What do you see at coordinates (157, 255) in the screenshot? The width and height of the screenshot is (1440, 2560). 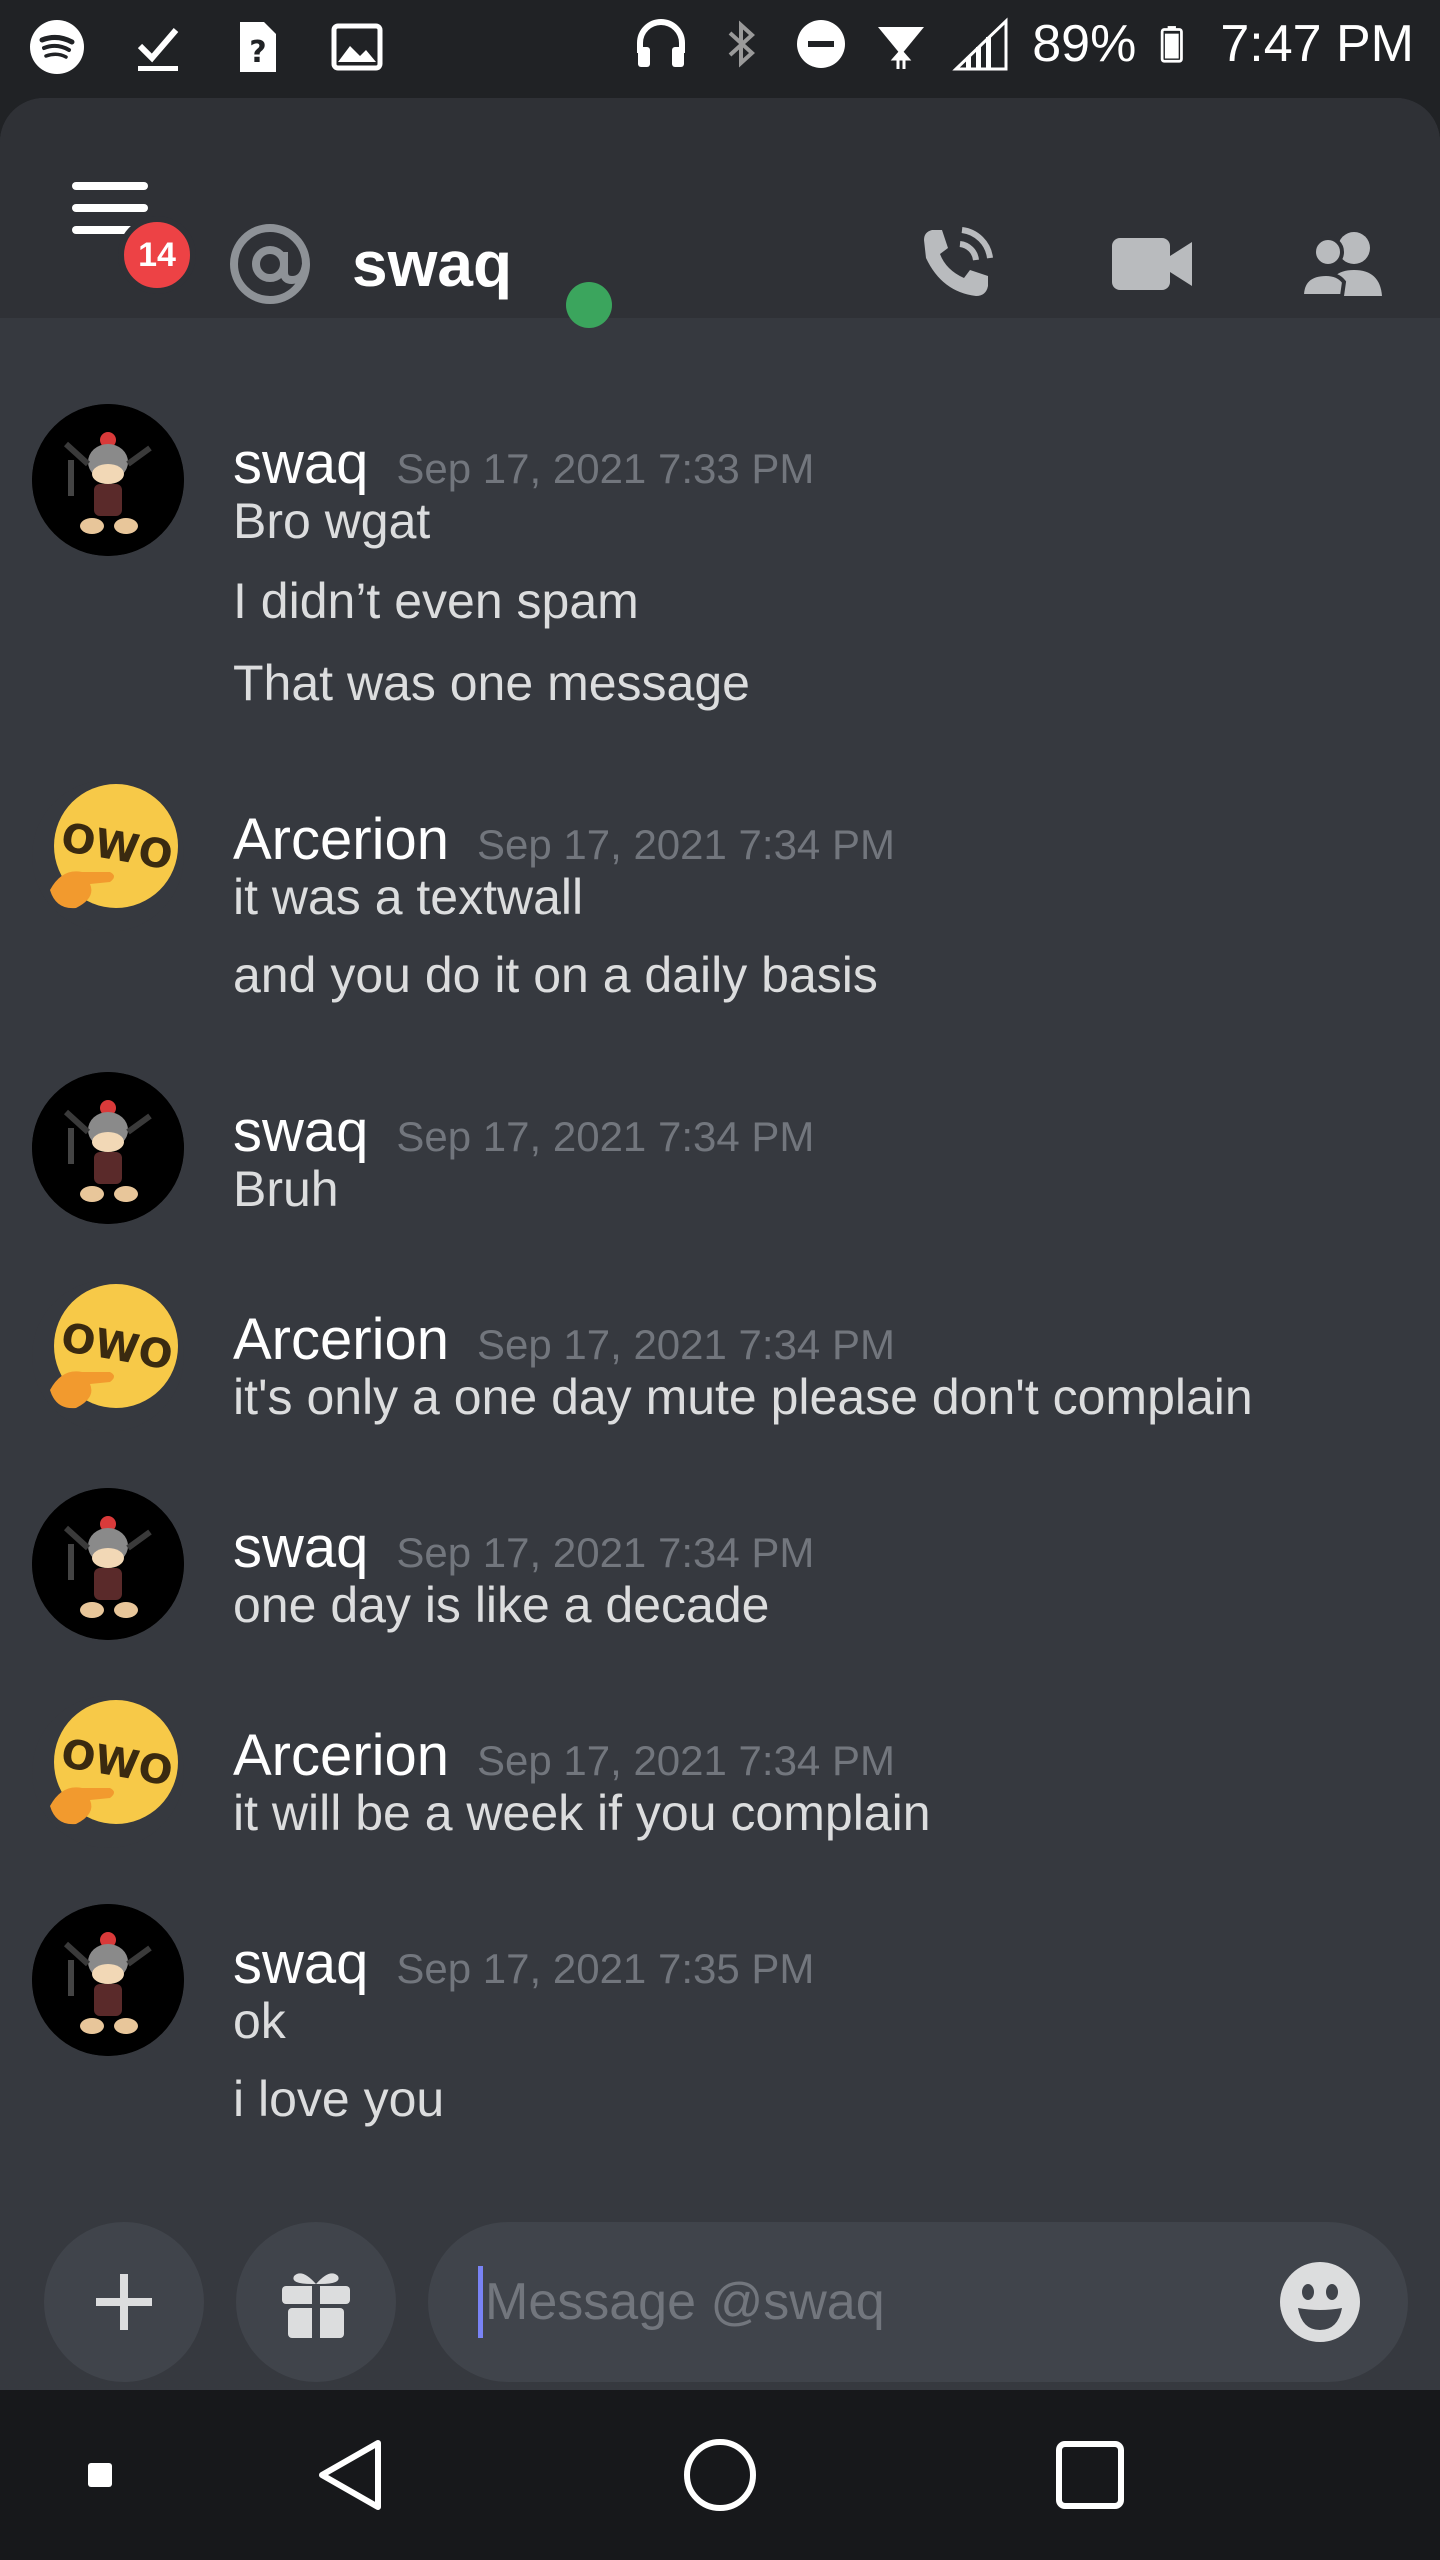 I see `notification-badge: 14` at bounding box center [157, 255].